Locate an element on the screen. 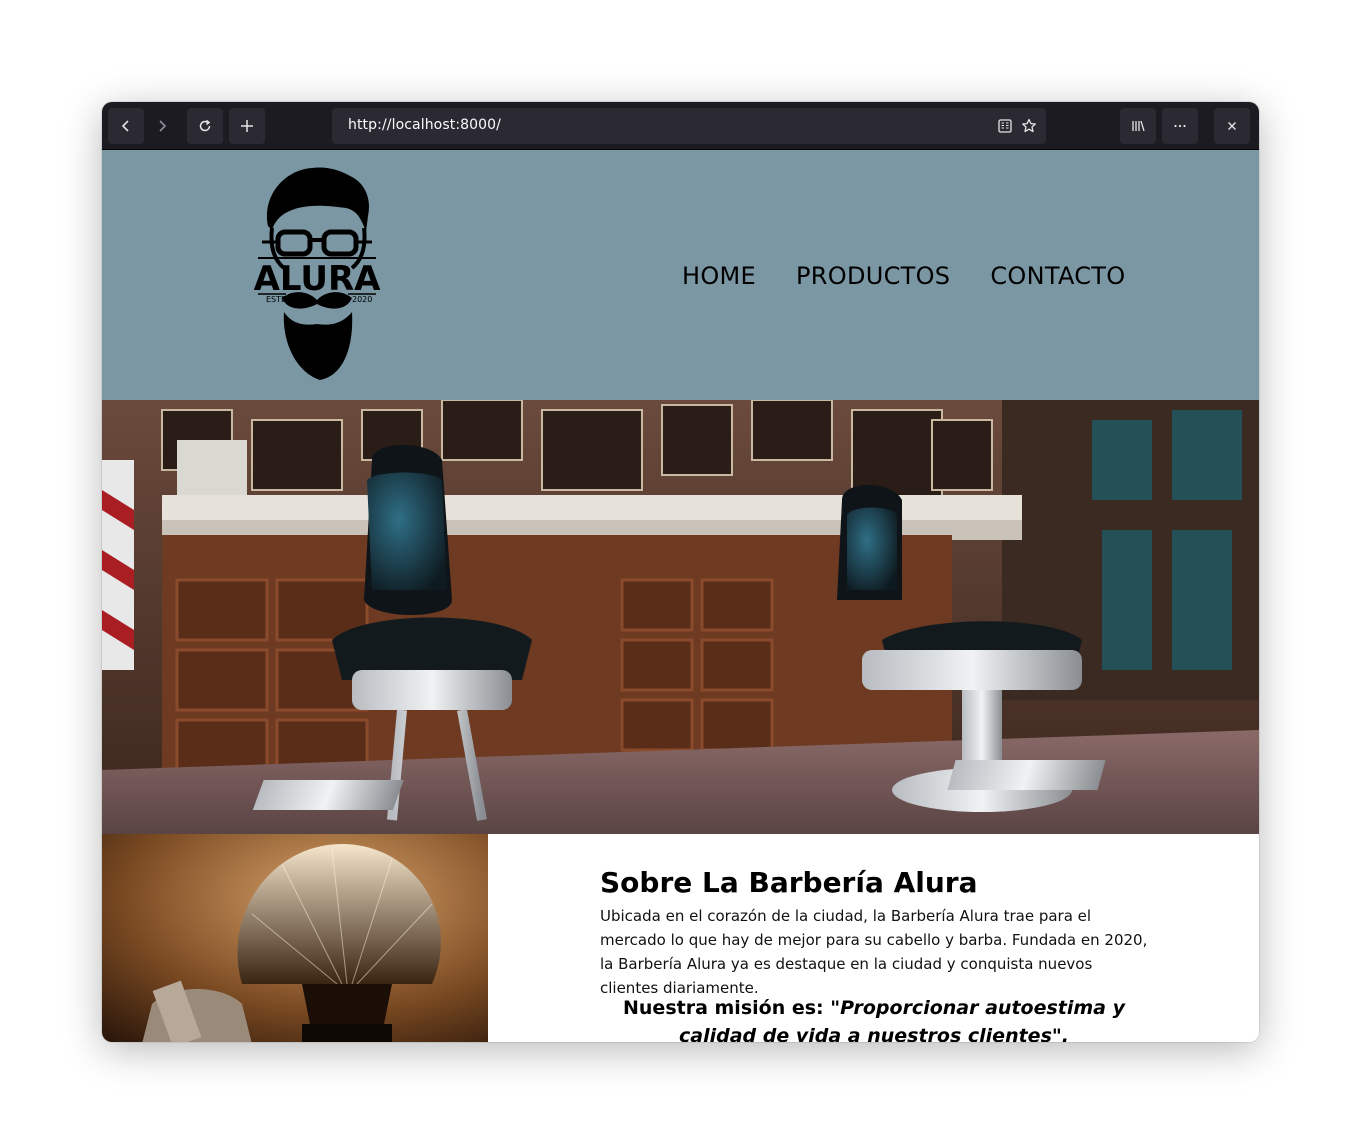 The height and width of the screenshot is (1144, 1361). library-icon is located at coordinates (1138, 126).